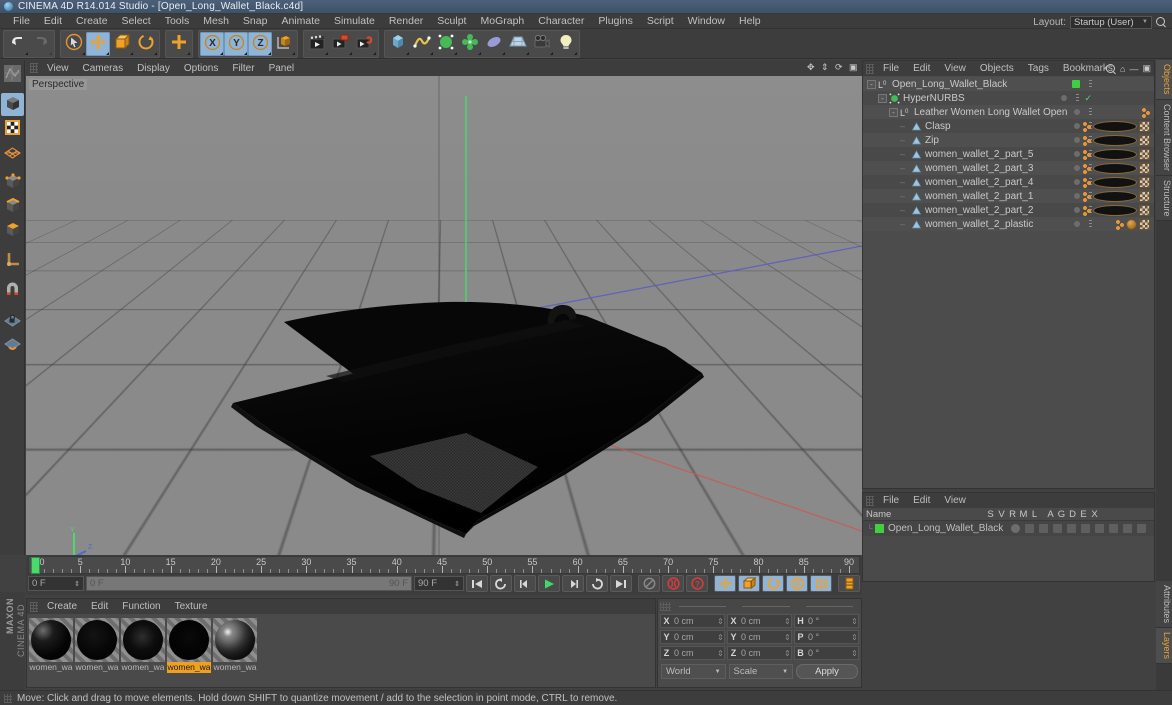 This screenshot has width=1172, height=705. What do you see at coordinates (136, 21) in the screenshot?
I see `menu-select: Select` at bounding box center [136, 21].